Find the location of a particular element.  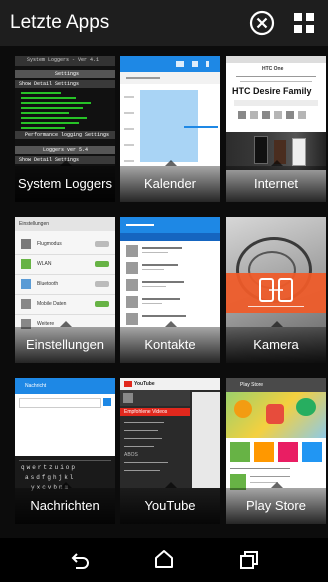

thumb-text: Bluetooth is located at coordinates (48, 284).